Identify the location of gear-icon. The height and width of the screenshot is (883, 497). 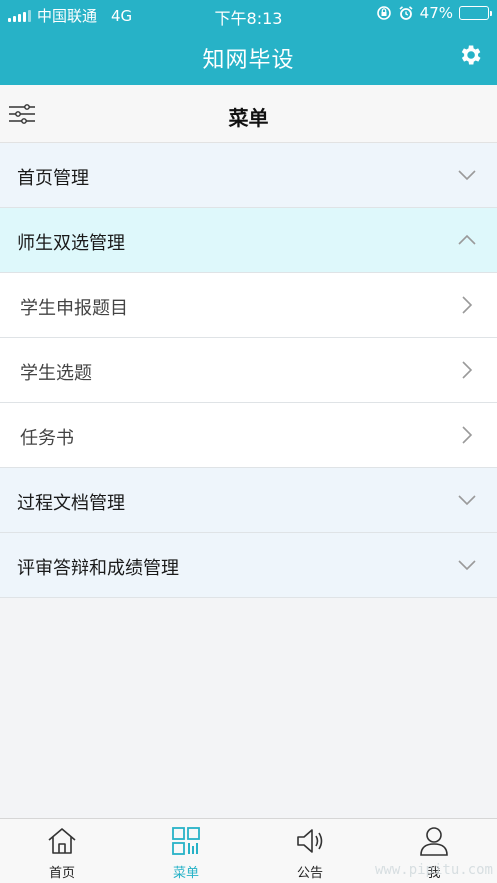
(470, 55).